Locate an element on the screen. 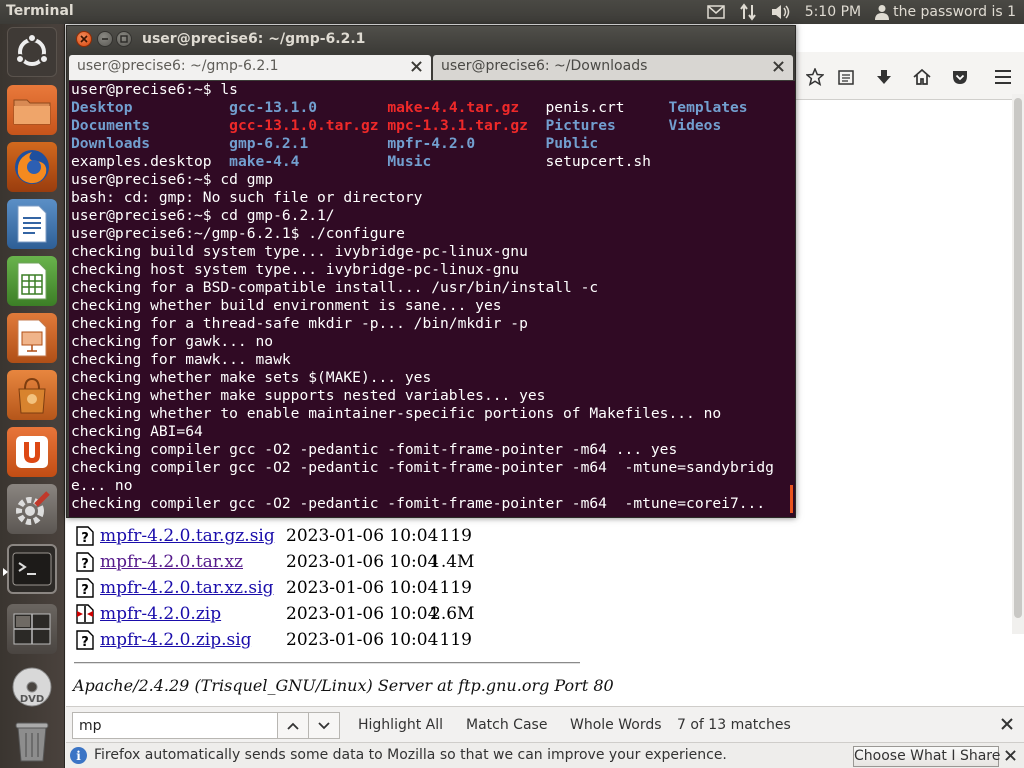  terminal-line: user@precise6:~$ cd gmp is located at coordinates (172, 179).